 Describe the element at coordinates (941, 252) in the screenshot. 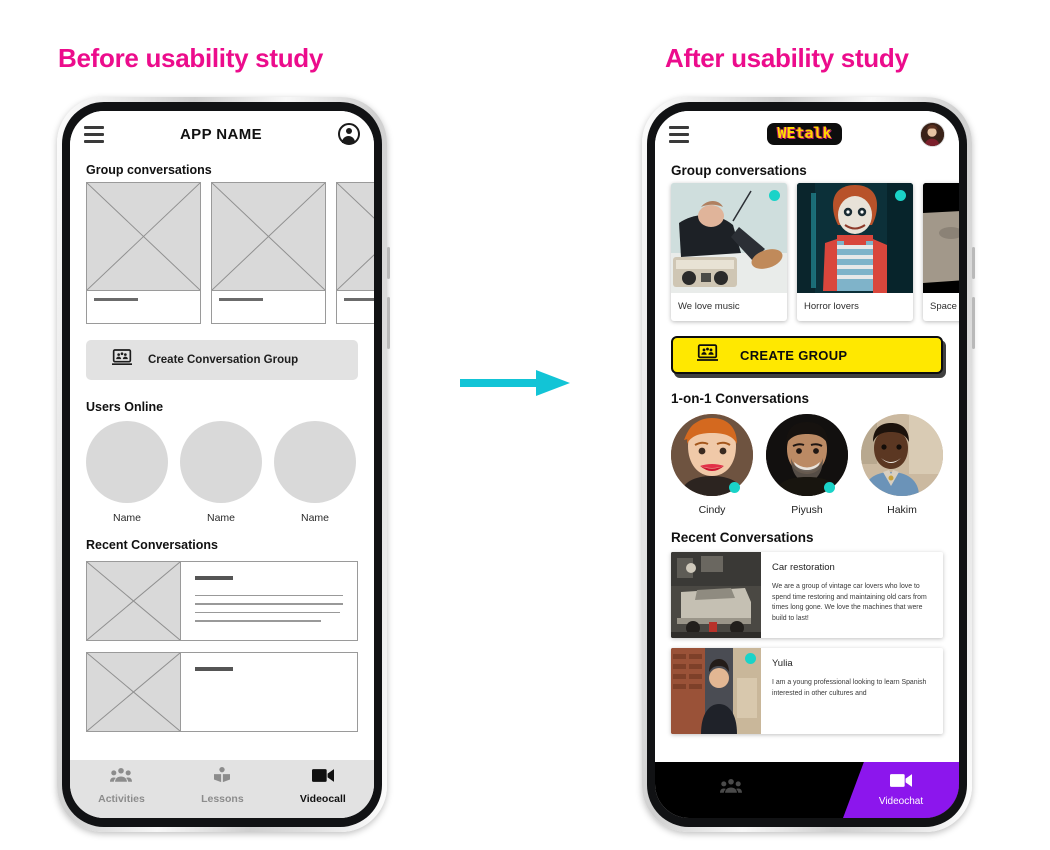

I see `group-card: Space` at that location.